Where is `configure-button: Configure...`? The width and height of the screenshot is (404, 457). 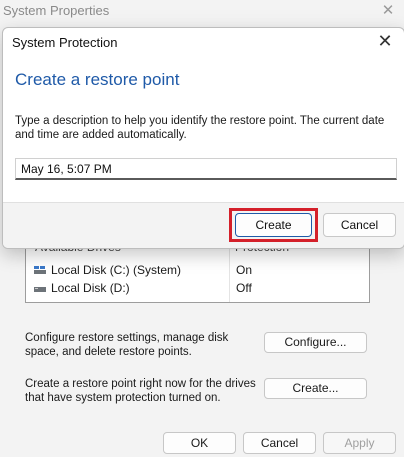 configure-button: Configure... is located at coordinates (315, 342).